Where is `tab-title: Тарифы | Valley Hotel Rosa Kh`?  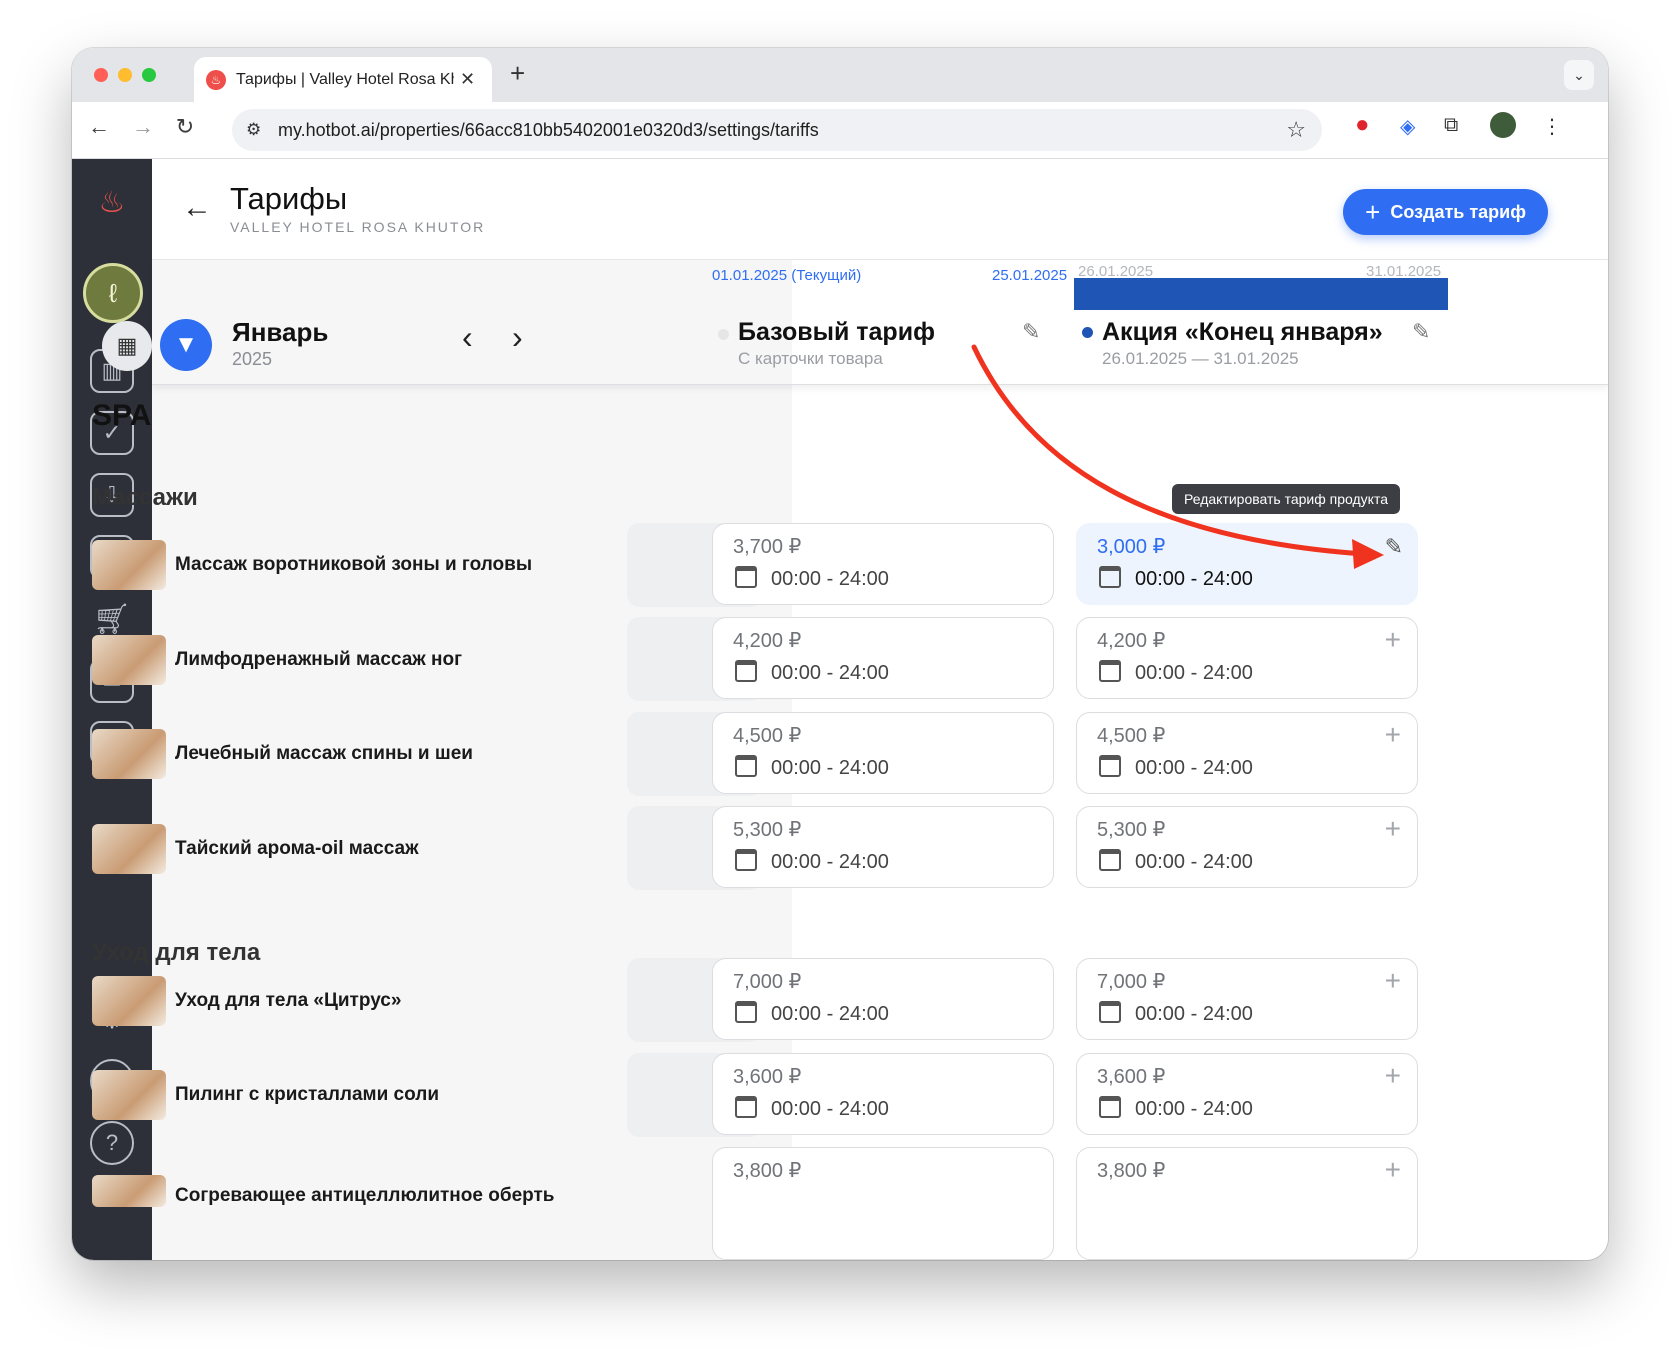 tab-title: Тарифы | Valley Hotel Rosa Kh is located at coordinates (345, 79).